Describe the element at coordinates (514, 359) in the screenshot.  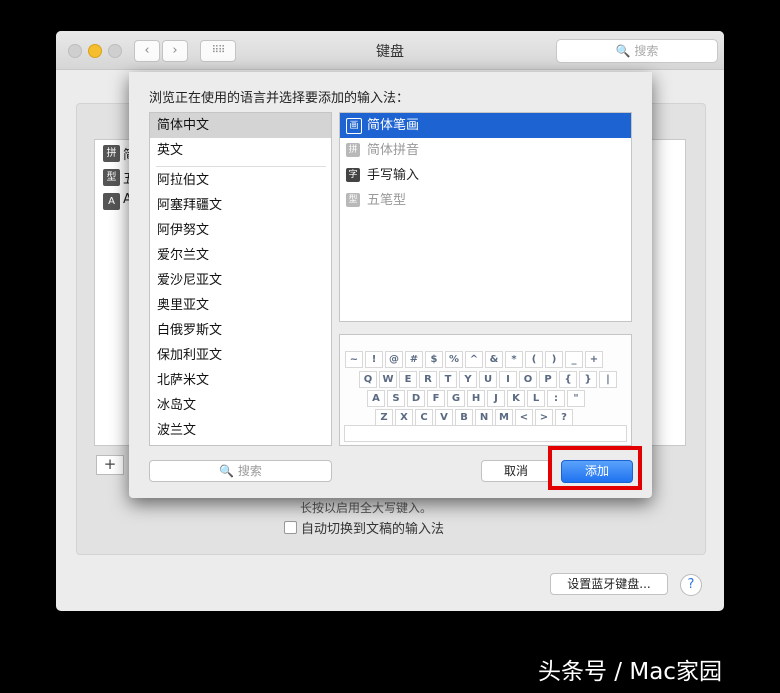
I see `keyboard-key: *` at that location.